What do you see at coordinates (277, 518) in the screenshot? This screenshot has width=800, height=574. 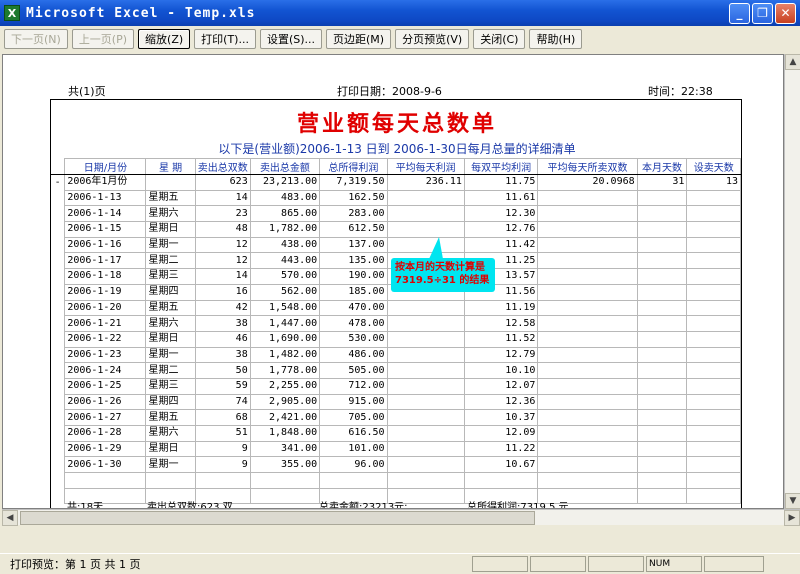 I see `horizontal-scroll-thumb` at bounding box center [277, 518].